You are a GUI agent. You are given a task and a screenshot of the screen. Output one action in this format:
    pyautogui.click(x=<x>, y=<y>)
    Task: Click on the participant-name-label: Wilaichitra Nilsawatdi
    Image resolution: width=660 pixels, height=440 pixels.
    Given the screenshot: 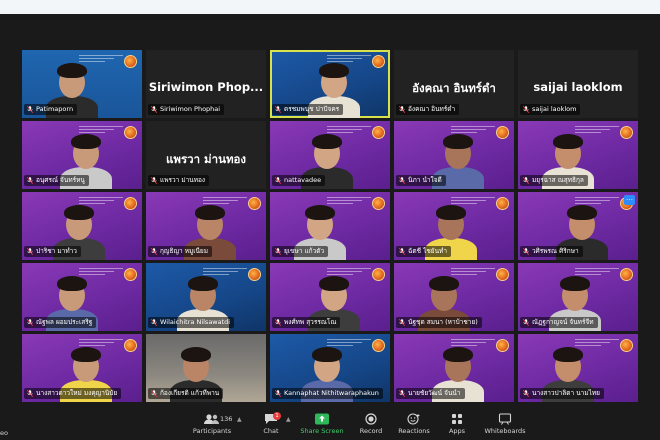 What is the action you would take?
    pyautogui.click(x=191, y=322)
    